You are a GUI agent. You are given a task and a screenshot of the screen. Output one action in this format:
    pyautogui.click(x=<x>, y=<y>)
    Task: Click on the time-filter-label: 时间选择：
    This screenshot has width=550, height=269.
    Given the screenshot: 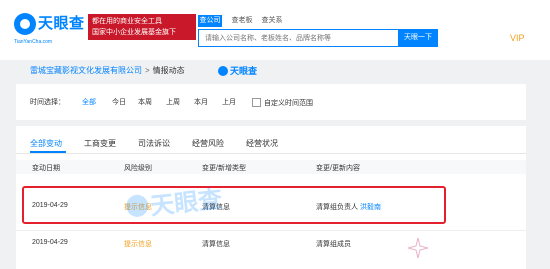 What is the action you would take?
    pyautogui.click(x=47, y=102)
    